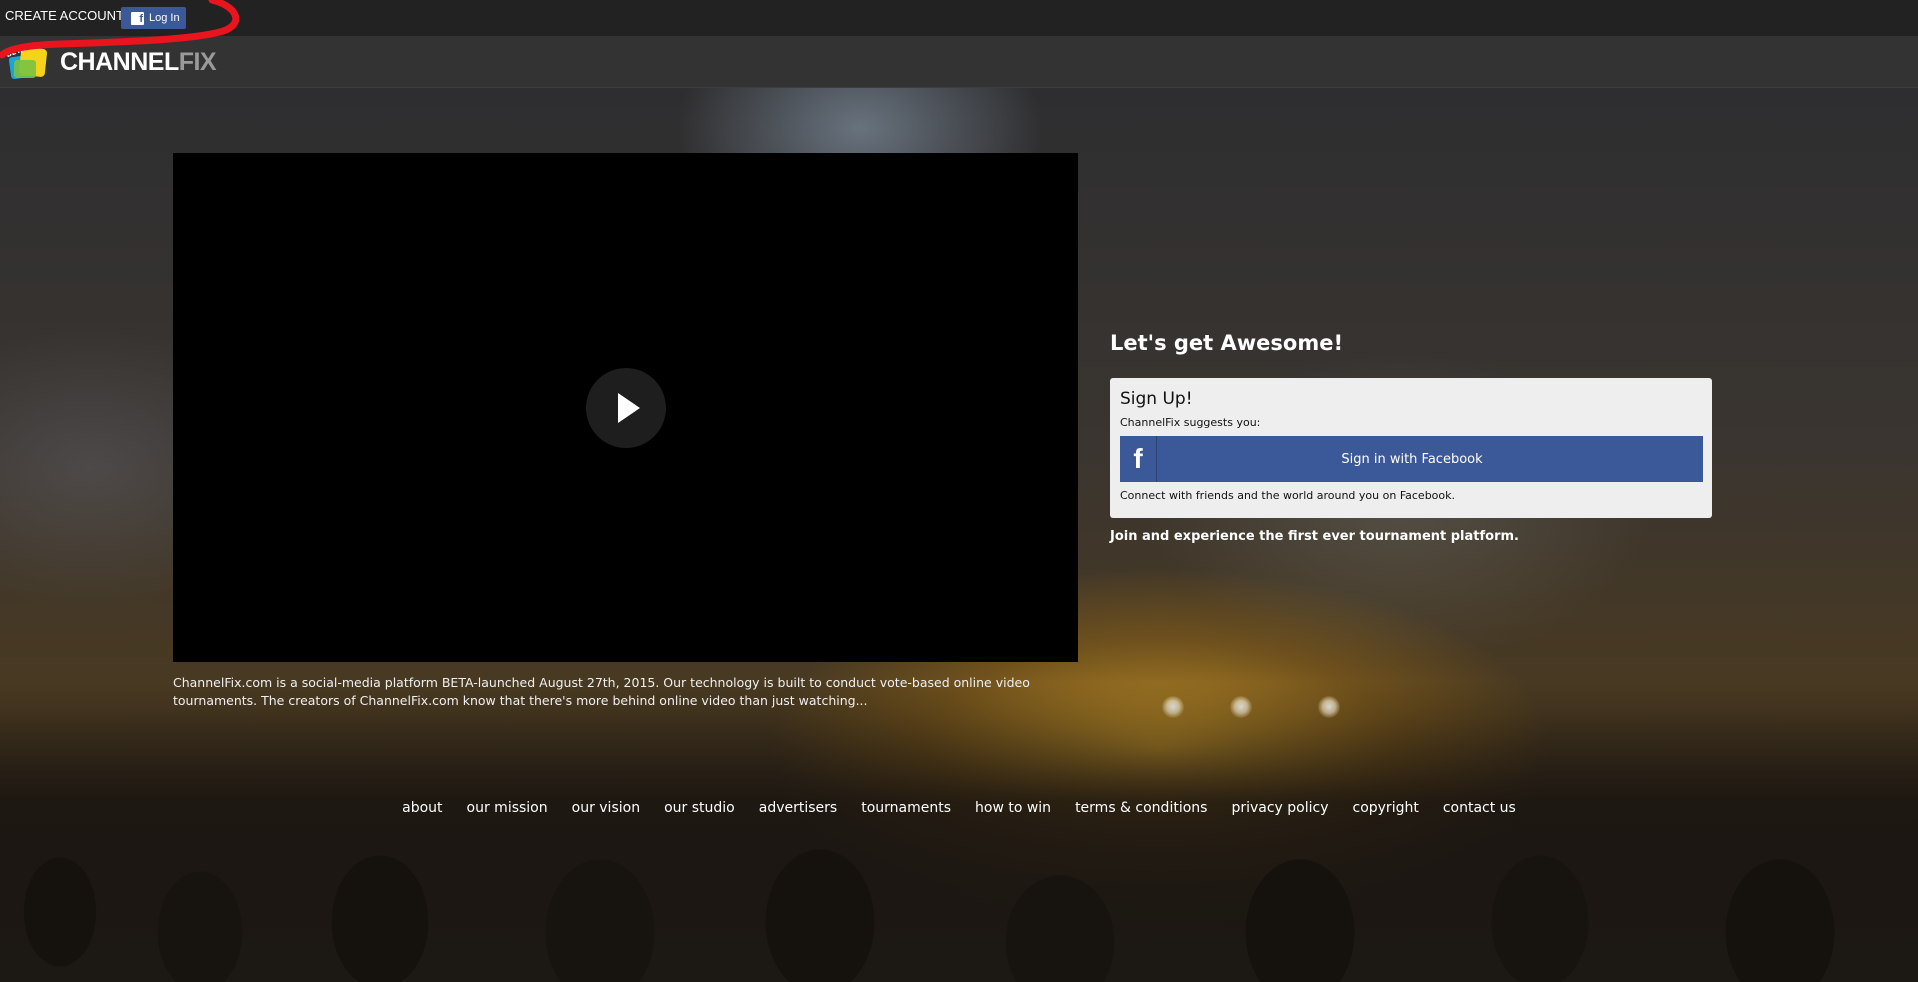 This screenshot has width=1918, height=982. I want to click on signup-suggestion: ChannelFix suggests you:, so click(1190, 422).